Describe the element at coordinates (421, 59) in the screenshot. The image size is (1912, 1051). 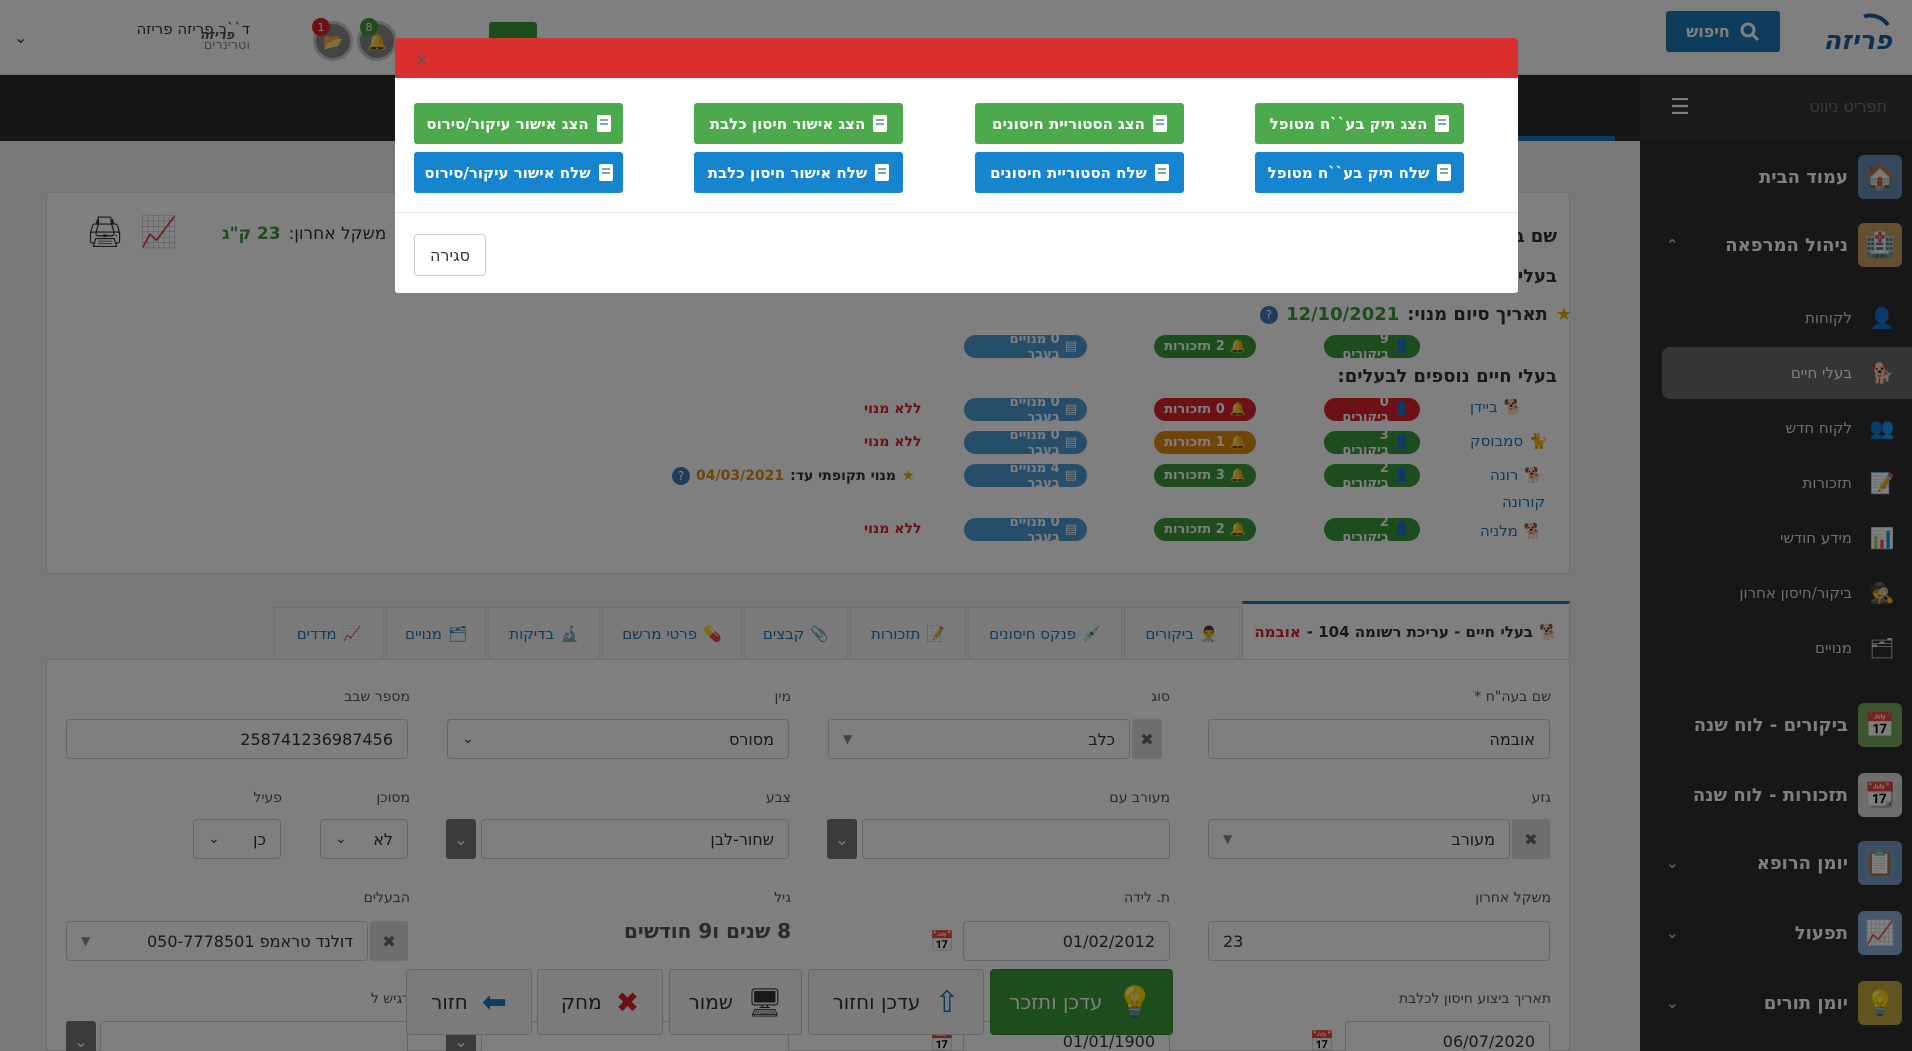
I see `close-icon: ×` at that location.